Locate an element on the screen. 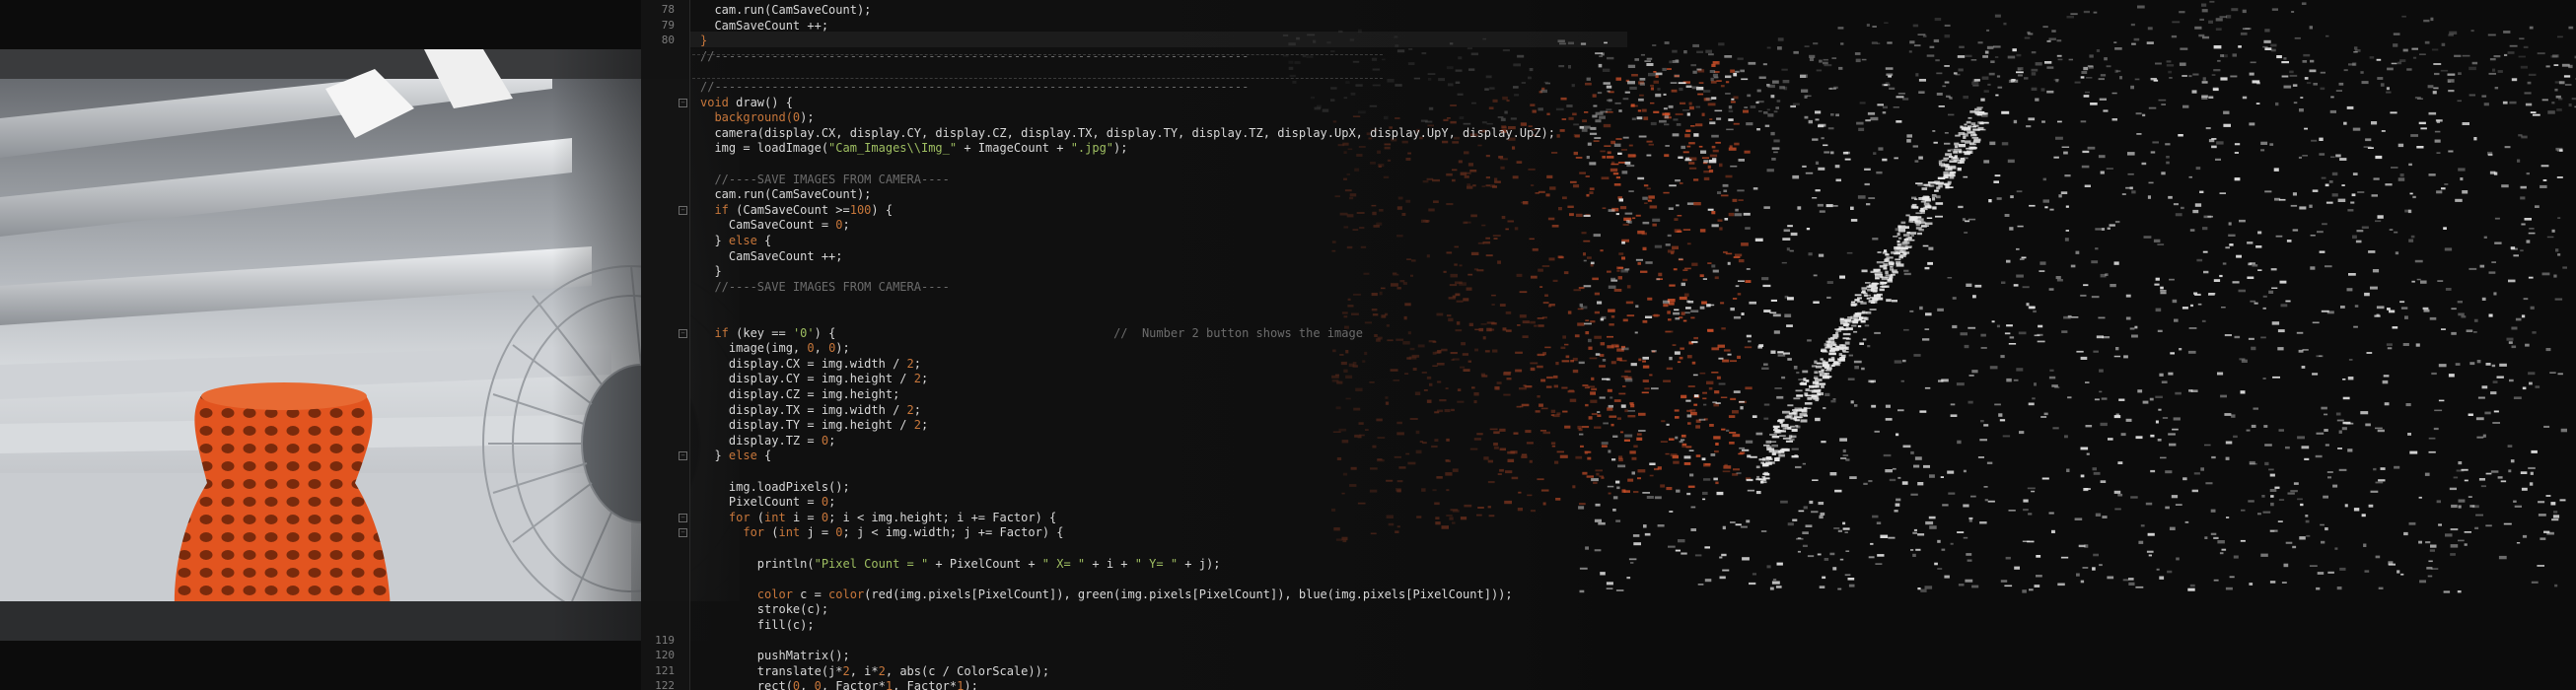 The height and width of the screenshot is (690, 2576). code-line: display.TZ = 0; is located at coordinates (767, 441).